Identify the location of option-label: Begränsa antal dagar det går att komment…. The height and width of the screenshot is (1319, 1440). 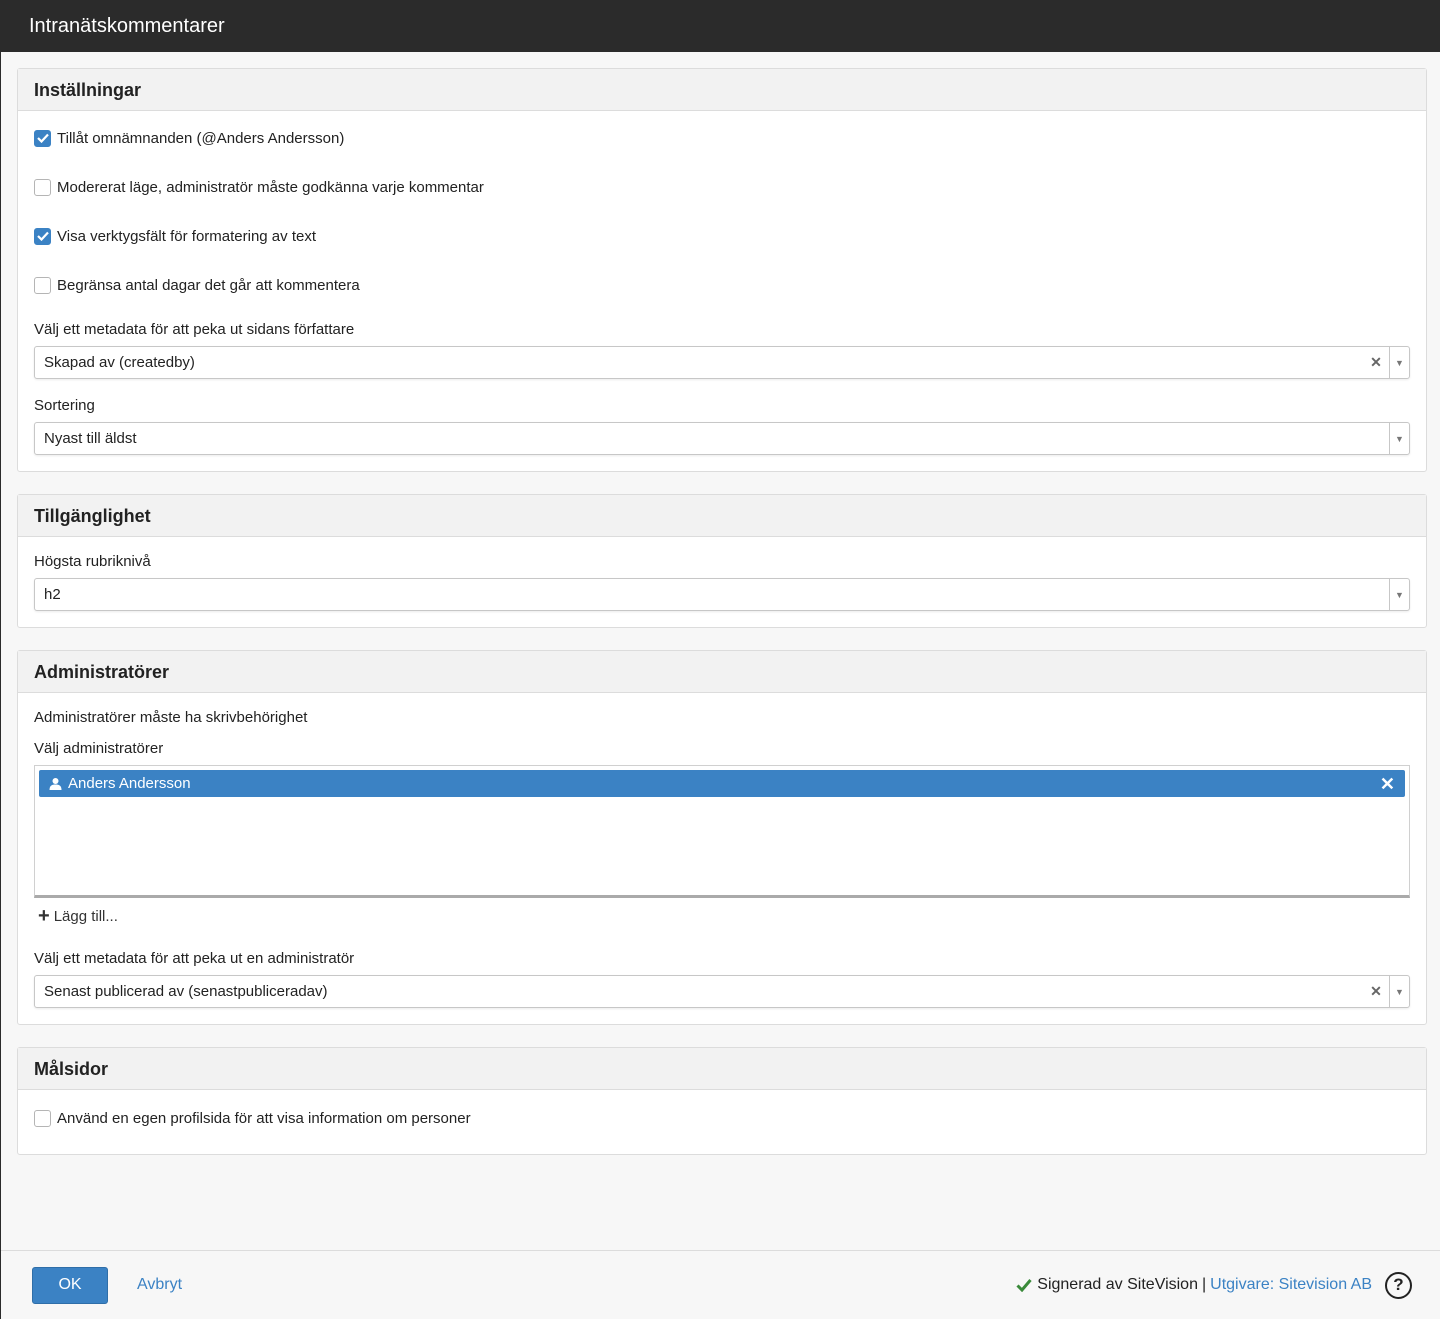
(208, 285).